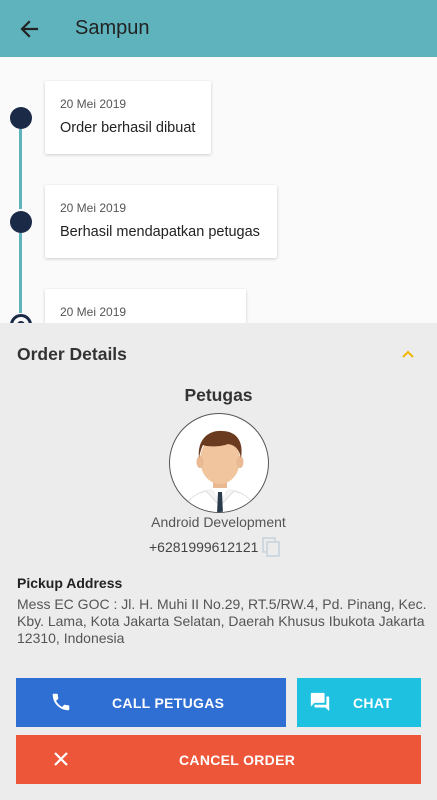 The width and height of the screenshot is (437, 800). Describe the element at coordinates (70, 583) in the screenshot. I see `pickup-address-label: Pickup Address` at that location.